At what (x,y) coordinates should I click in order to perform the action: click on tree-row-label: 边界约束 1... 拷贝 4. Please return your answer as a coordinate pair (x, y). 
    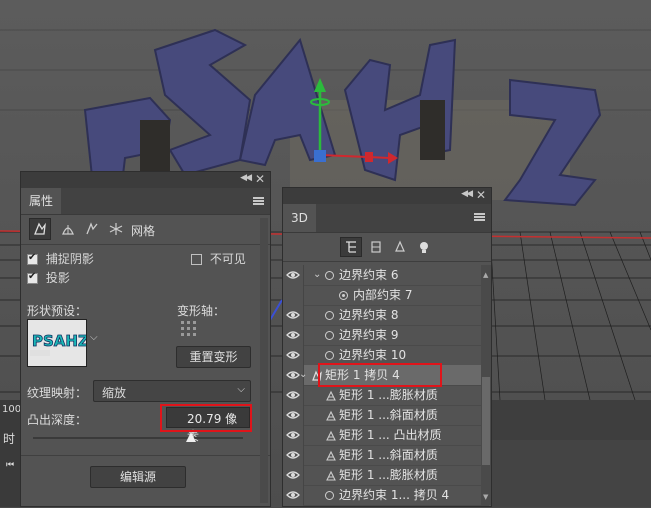
    Looking at the image, I should click on (394, 495).